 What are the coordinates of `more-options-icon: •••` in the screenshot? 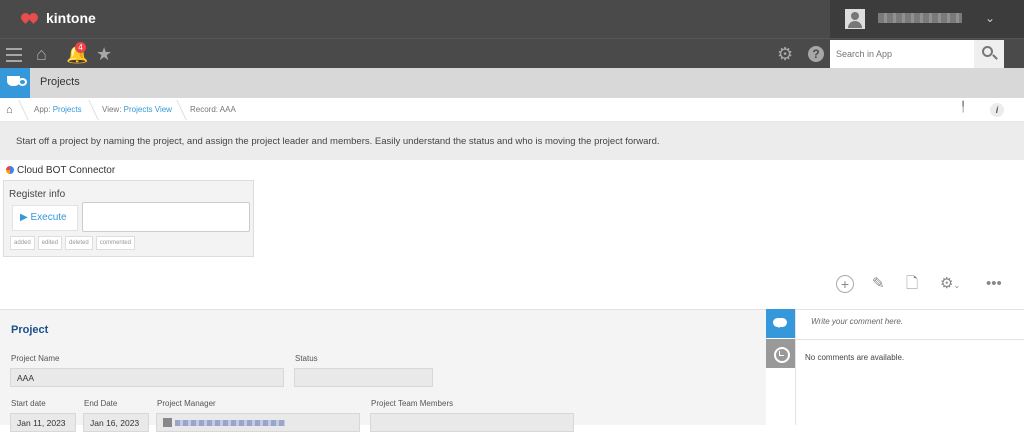 It's located at (994, 284).